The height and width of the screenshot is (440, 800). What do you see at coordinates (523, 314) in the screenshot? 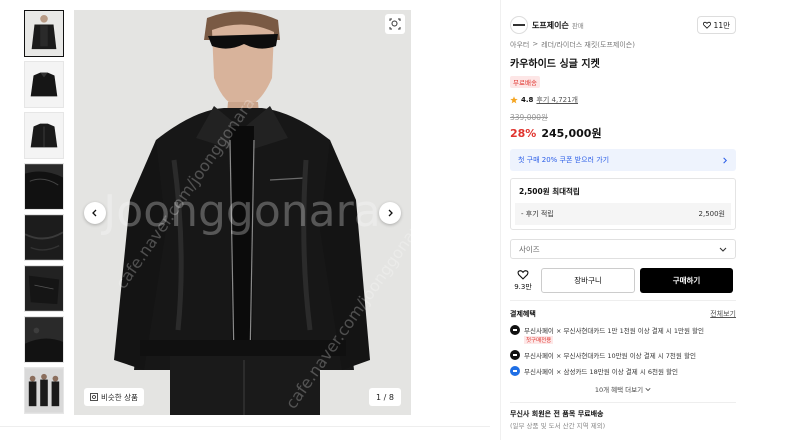
I see `benefits-title: 결제혜택` at bounding box center [523, 314].